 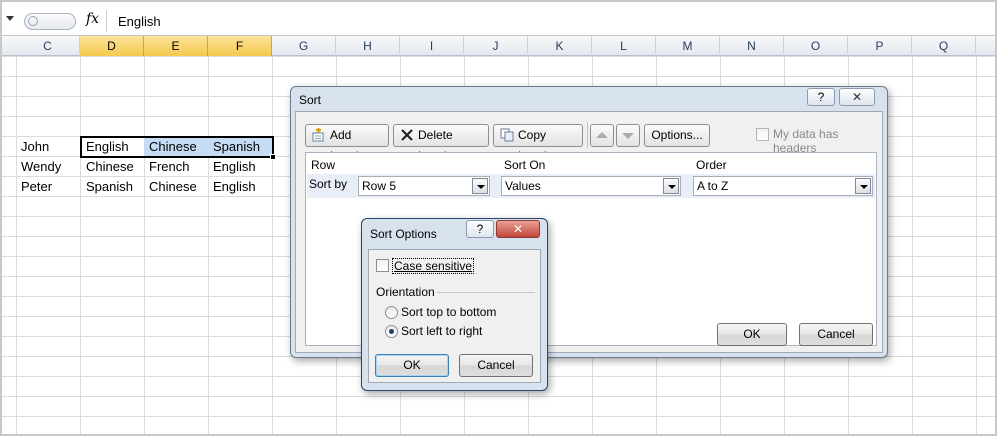 I want to click on selection-border, so click(x=177, y=147).